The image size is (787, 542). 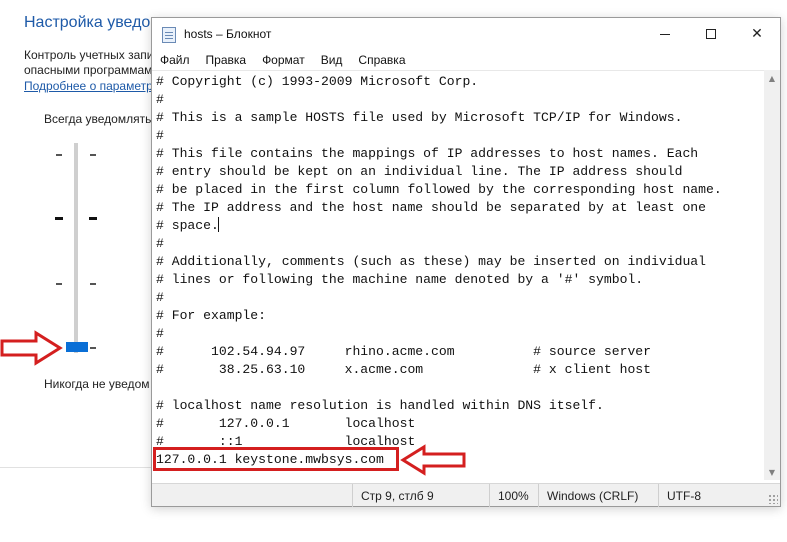 What do you see at coordinates (404, 369) in the screenshot?
I see `text-line: # 38.25.63.10 x.acme.com # x client host` at bounding box center [404, 369].